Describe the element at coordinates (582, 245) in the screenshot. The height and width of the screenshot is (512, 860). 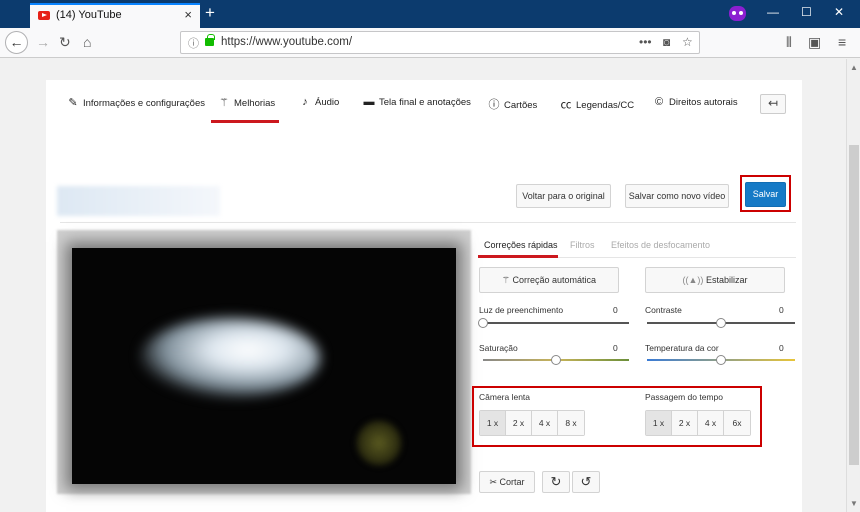
I see `subtab-filters: Filtros` at that location.